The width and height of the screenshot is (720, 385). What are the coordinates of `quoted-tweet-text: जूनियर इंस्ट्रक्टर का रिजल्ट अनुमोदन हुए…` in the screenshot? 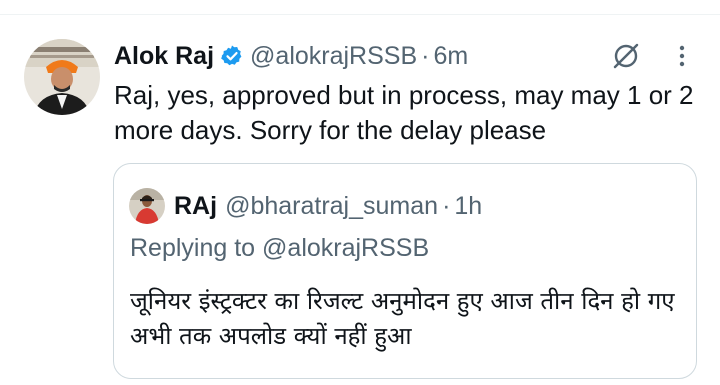 It's located at (402, 318).